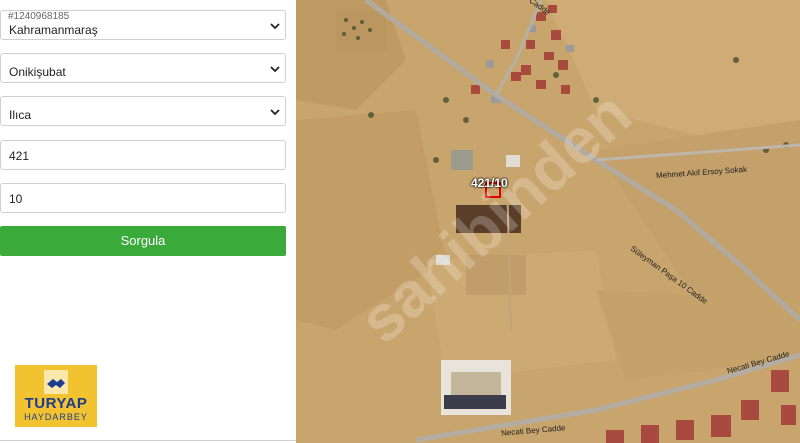  Describe the element at coordinates (489, 183) in the screenshot. I see `parcel-label: 421/10` at that location.